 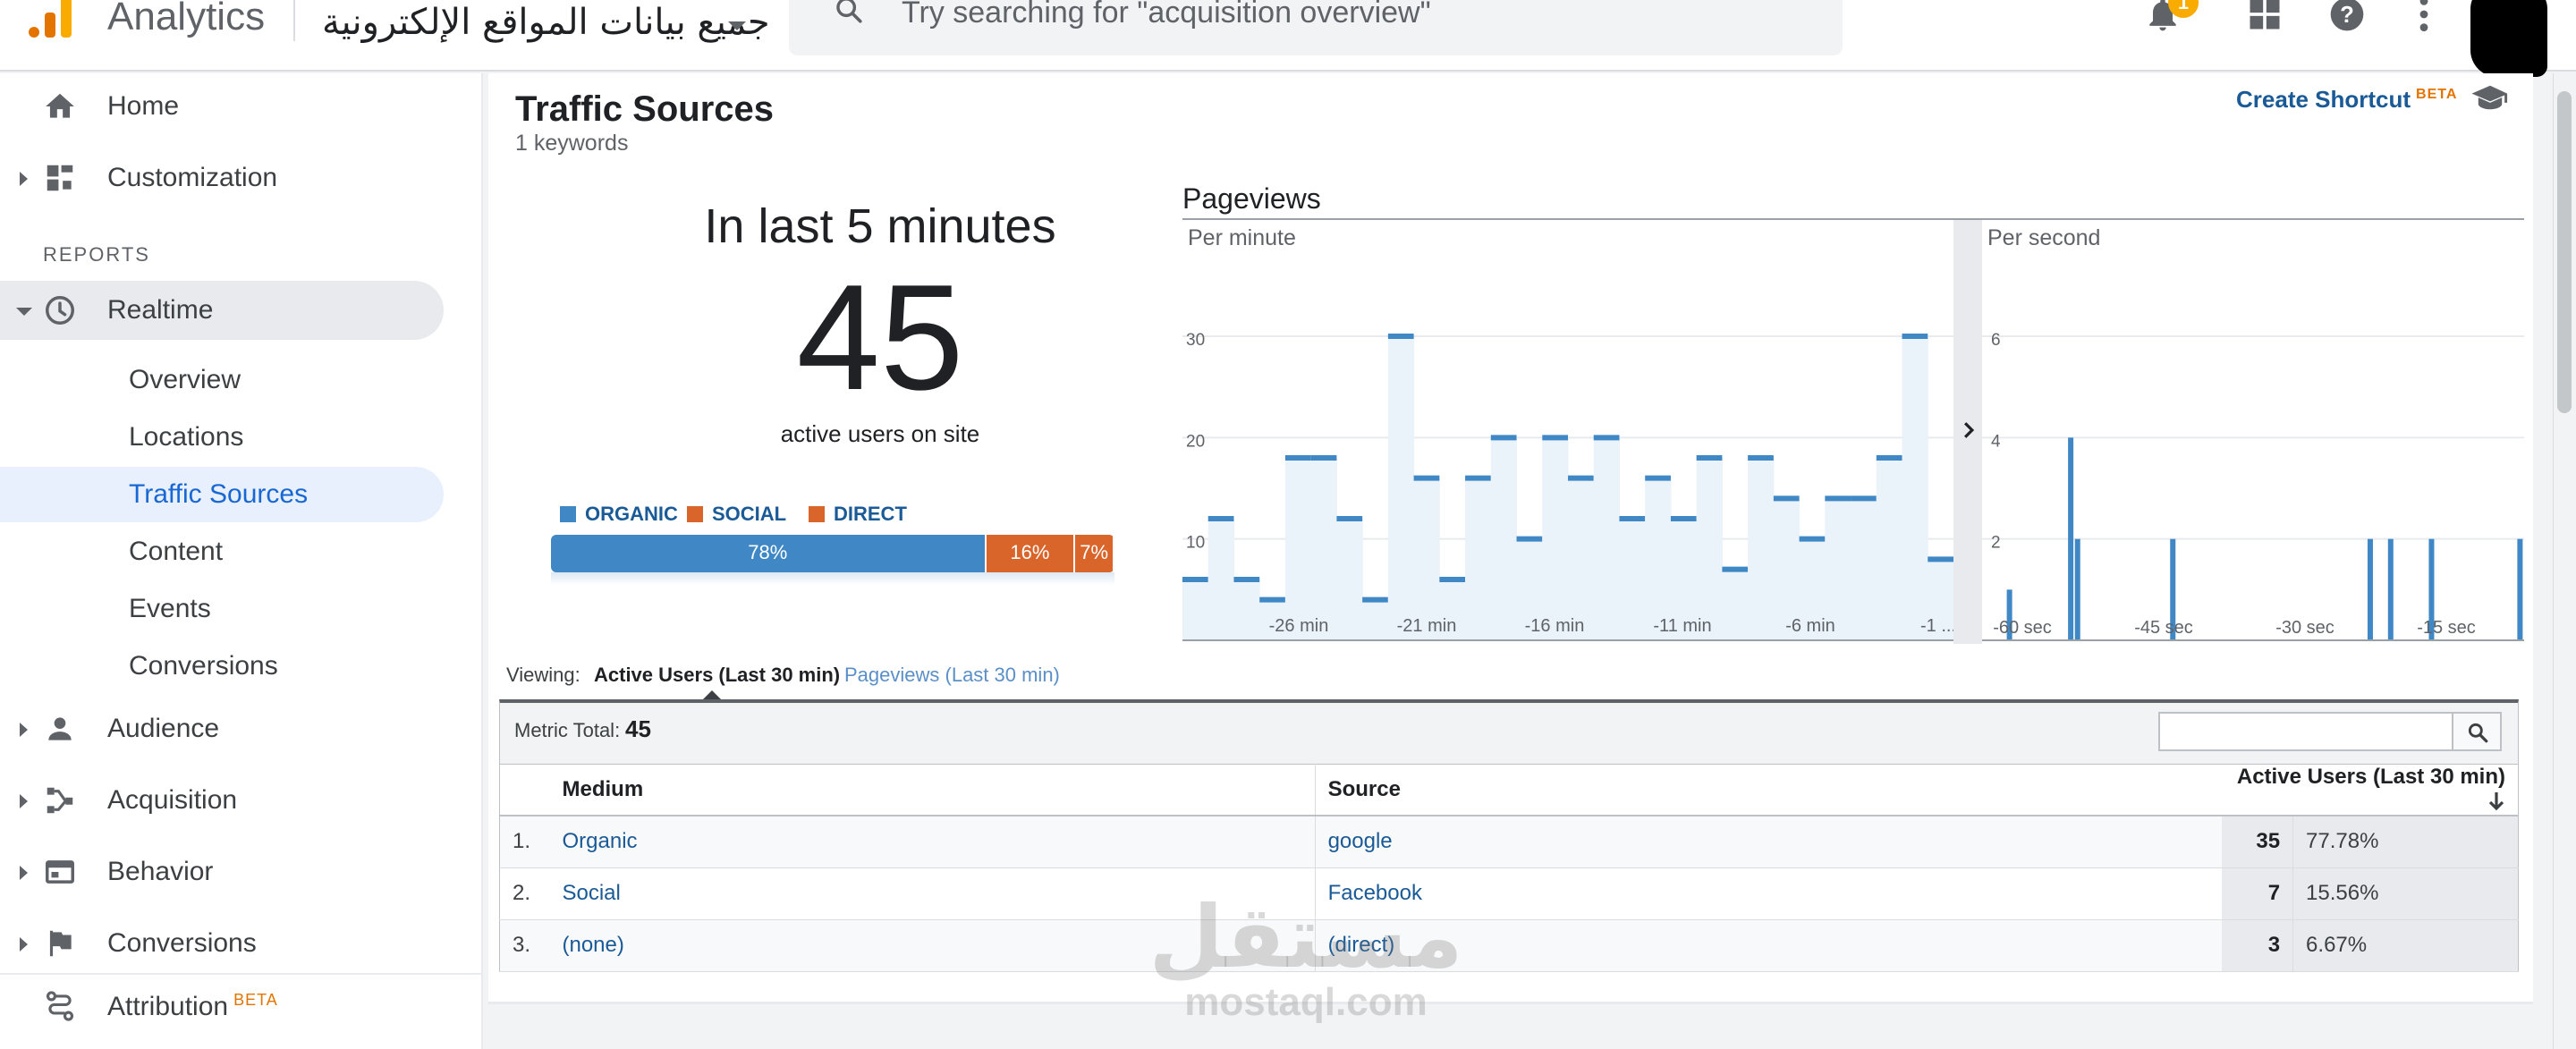 I want to click on sidebar-subitem-conversions: Conversions, so click(x=222, y=666).